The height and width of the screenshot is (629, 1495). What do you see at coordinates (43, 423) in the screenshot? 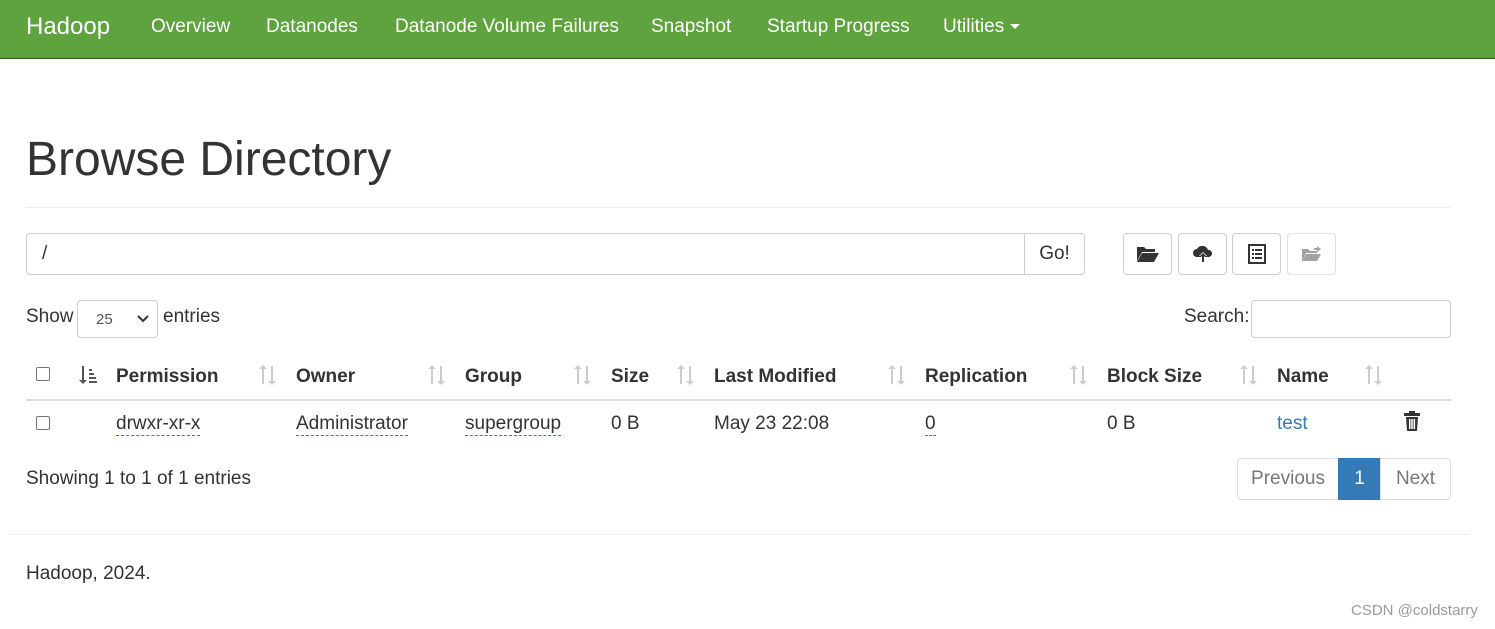
I see `row-select-checkbox` at bounding box center [43, 423].